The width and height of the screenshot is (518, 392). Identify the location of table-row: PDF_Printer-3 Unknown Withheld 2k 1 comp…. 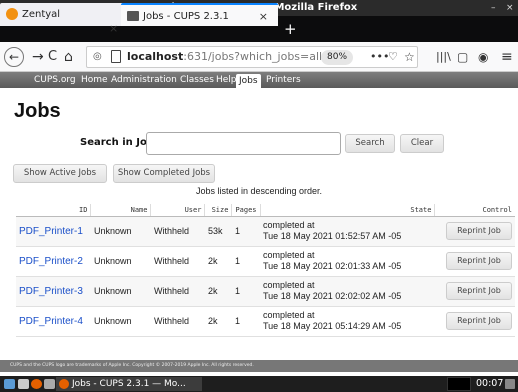
(265, 291).